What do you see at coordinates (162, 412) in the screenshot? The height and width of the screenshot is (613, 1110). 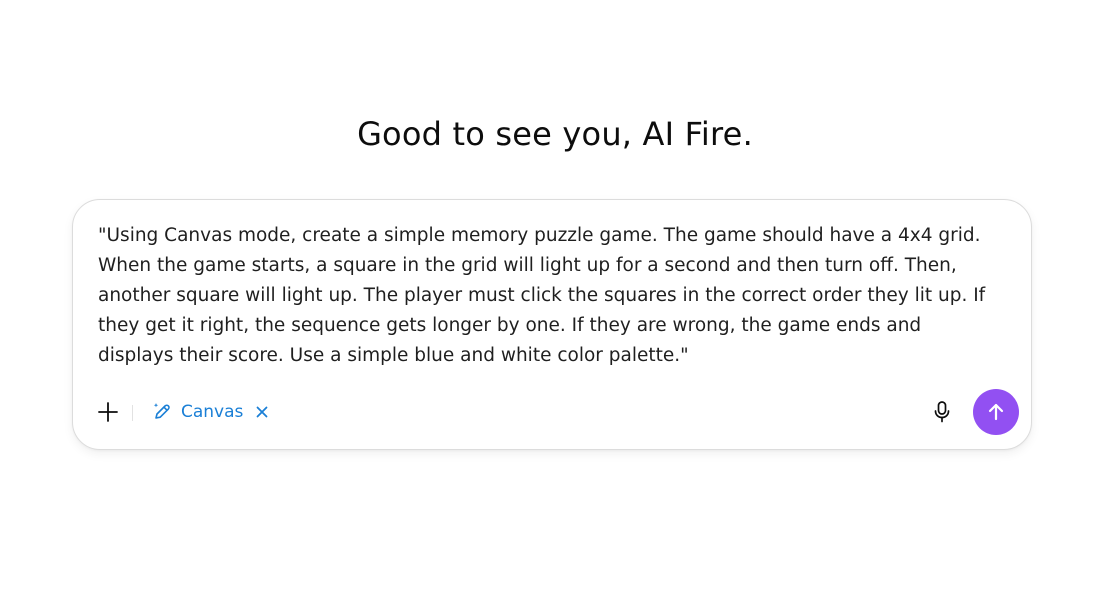 I see `pencil-sparkle-icon` at bounding box center [162, 412].